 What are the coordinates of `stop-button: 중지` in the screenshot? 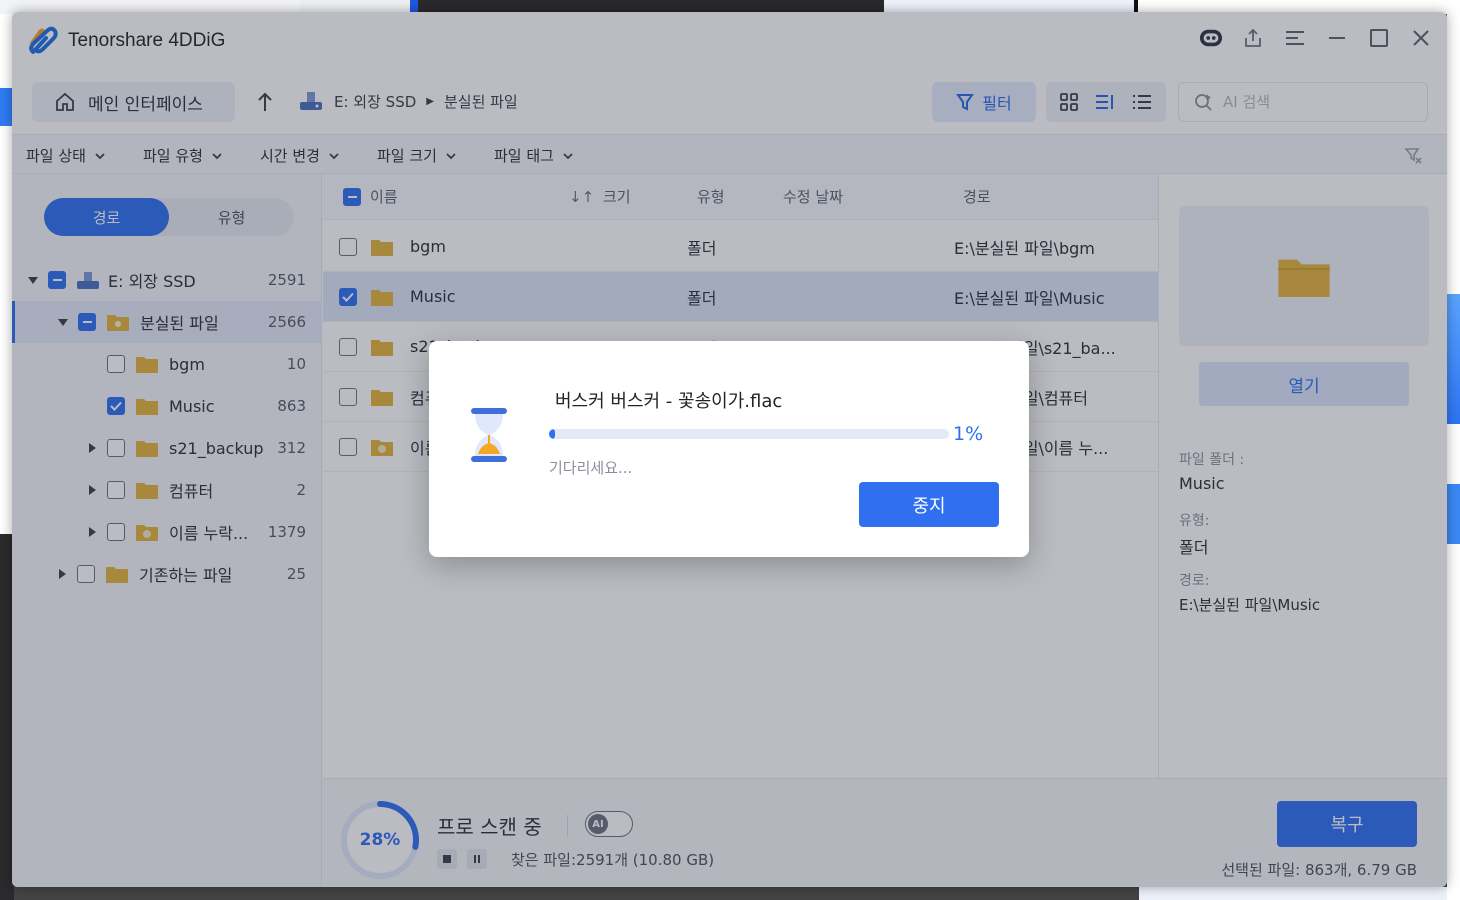 It's located at (929, 504).